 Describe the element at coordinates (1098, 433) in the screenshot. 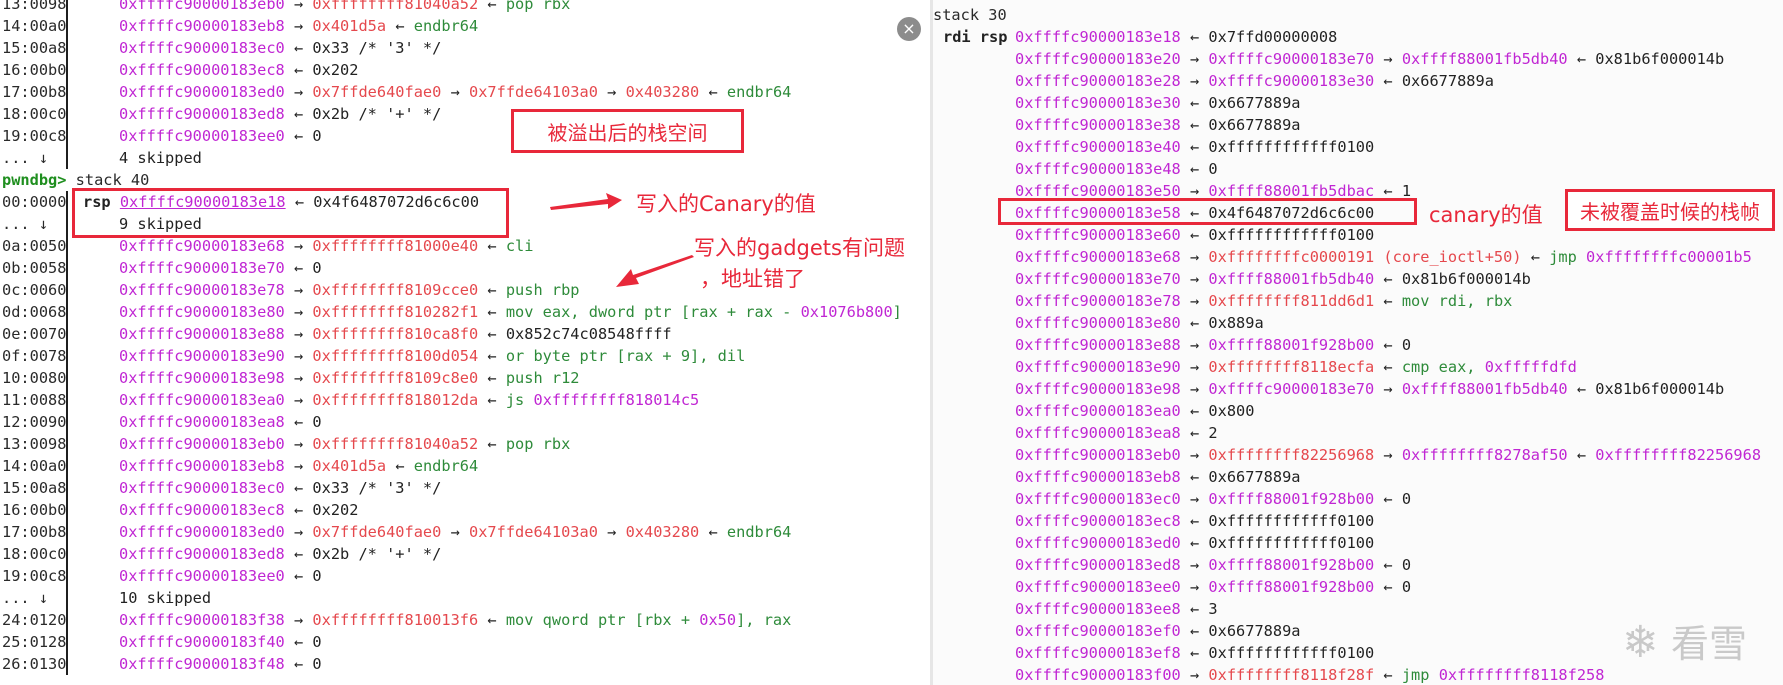

I see `stack-address: 0xffffc90000183ea8` at that location.